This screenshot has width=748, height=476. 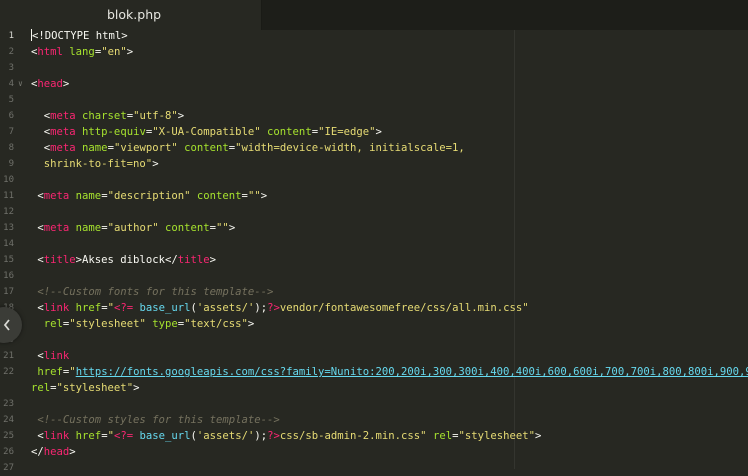 I want to click on code-token: lang, so click(x=82, y=52).